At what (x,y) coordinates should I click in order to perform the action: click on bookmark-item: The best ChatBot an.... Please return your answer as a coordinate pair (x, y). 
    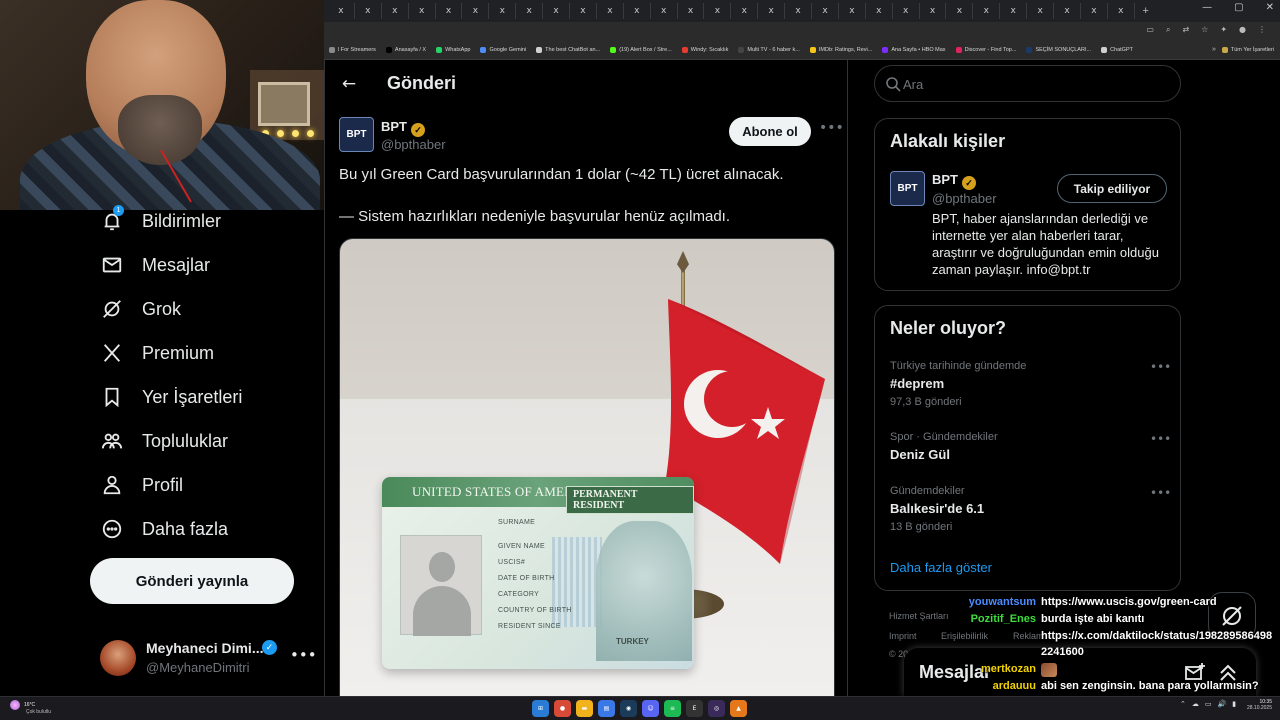
    Looking at the image, I should click on (568, 49).